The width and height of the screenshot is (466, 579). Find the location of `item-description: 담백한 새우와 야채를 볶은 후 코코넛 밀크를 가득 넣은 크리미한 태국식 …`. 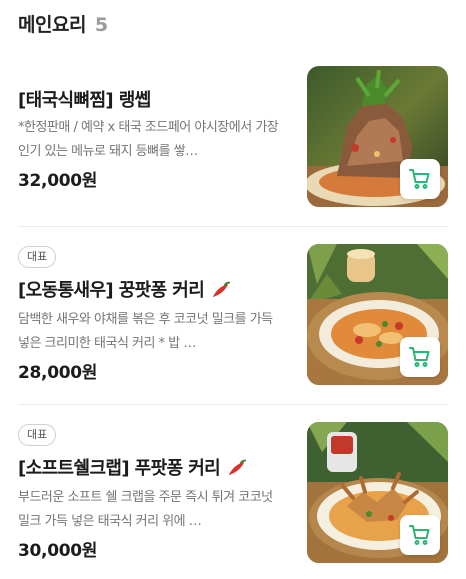

item-description: 담백한 새우와 야채를 볶은 후 코코넛 밀크를 가득 넣은 크리미한 태국식 … is located at coordinates (145, 331).